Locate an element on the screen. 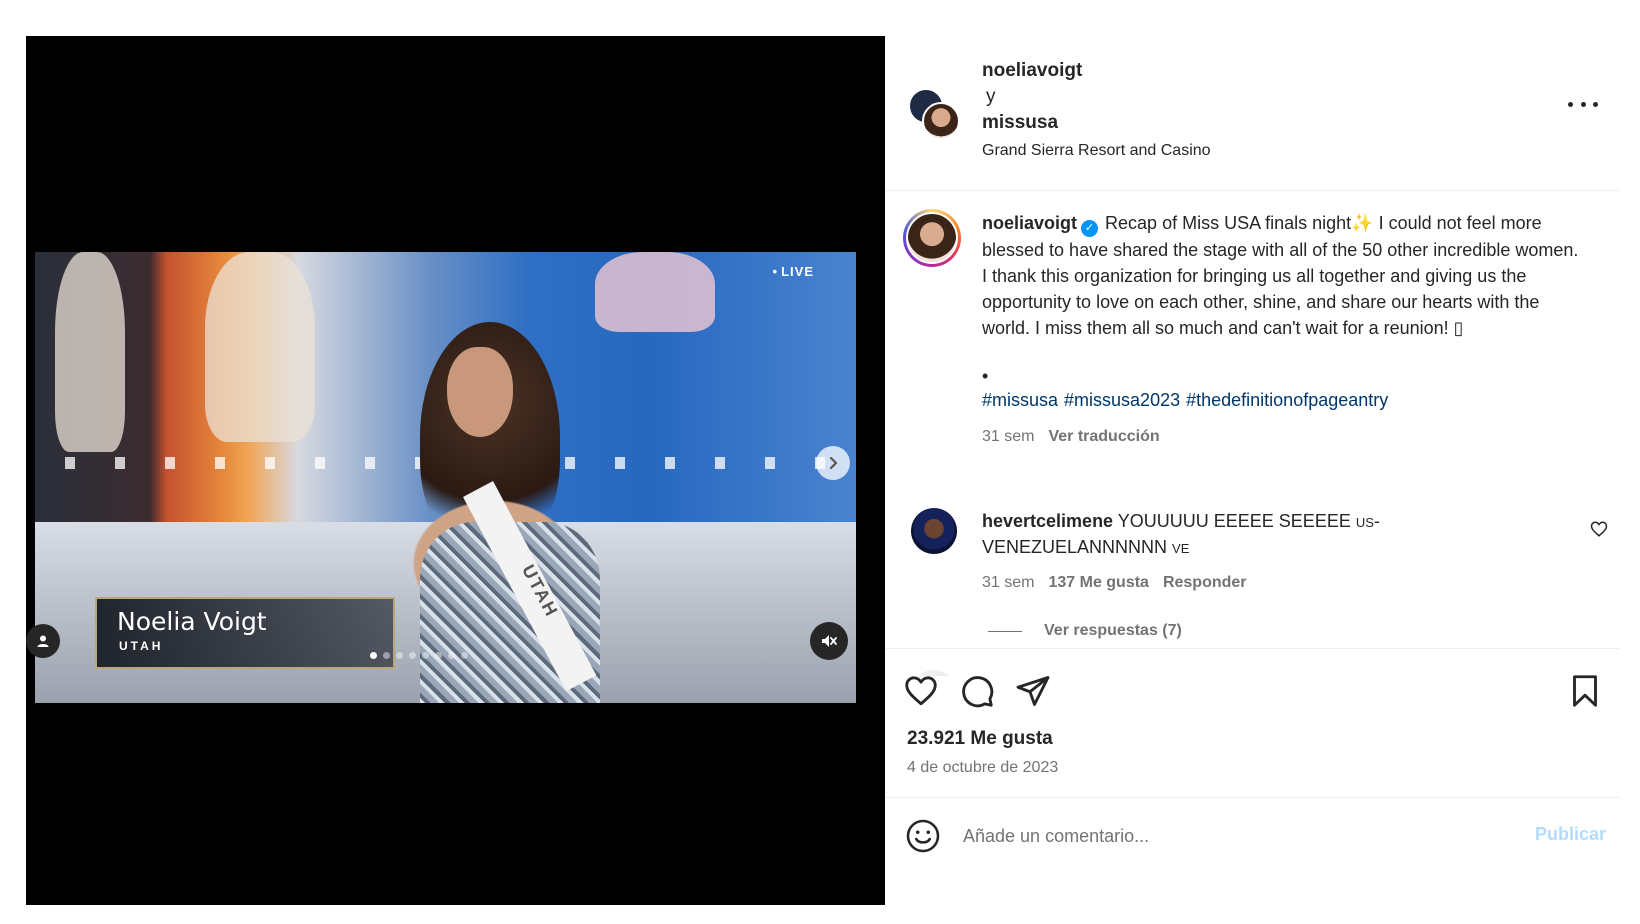  header-username-1: noeliavoigt is located at coordinates (1096, 71).